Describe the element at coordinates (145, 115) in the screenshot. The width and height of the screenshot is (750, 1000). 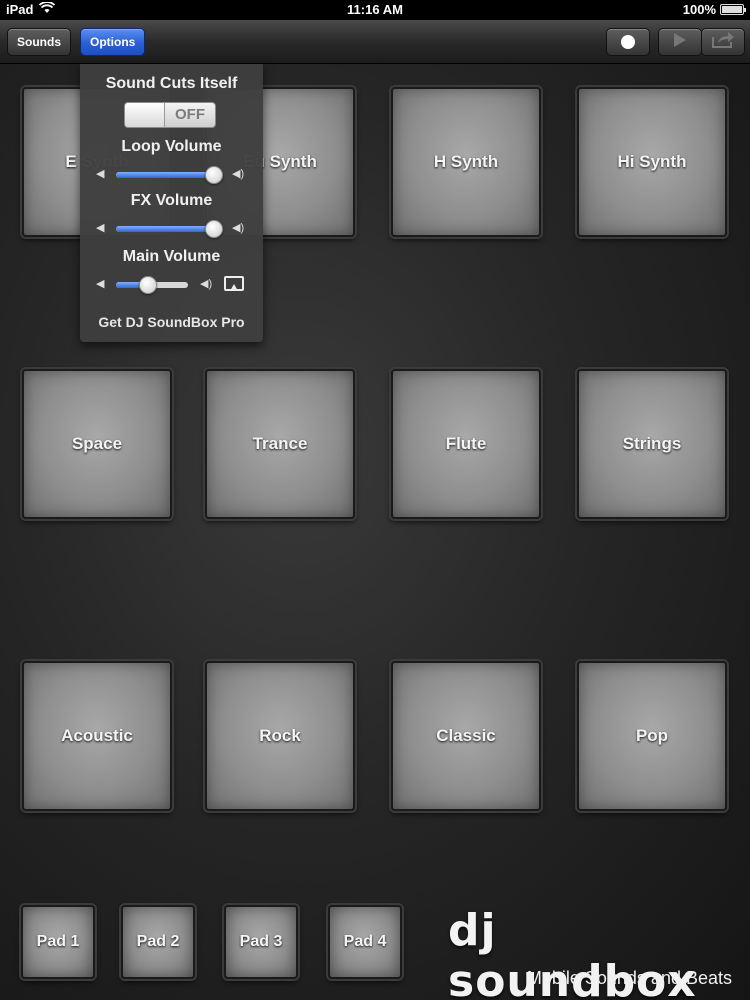
I see `toggle-knob` at that location.